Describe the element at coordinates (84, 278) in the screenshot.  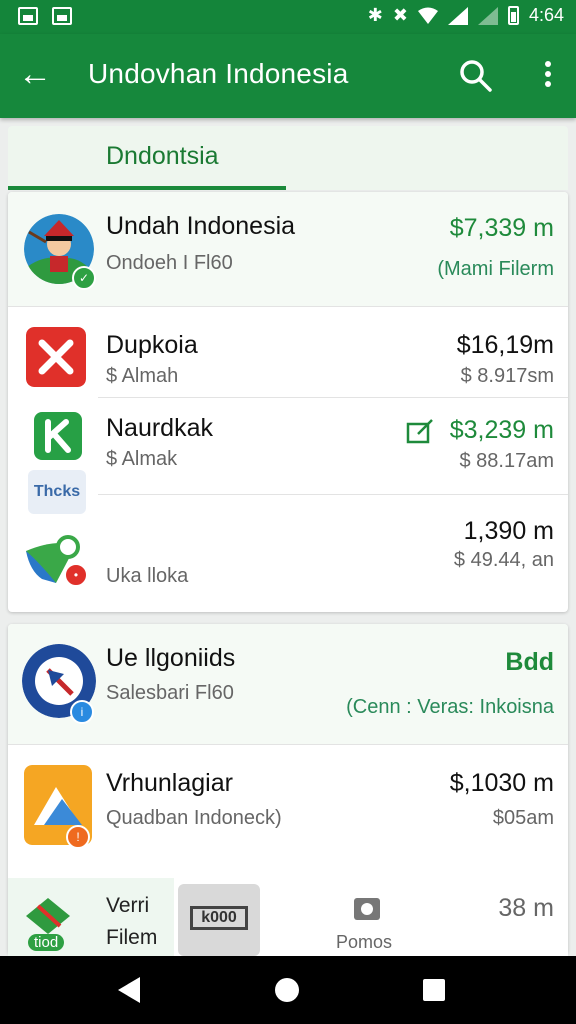
I see `verified-badge-icon: ✓` at that location.